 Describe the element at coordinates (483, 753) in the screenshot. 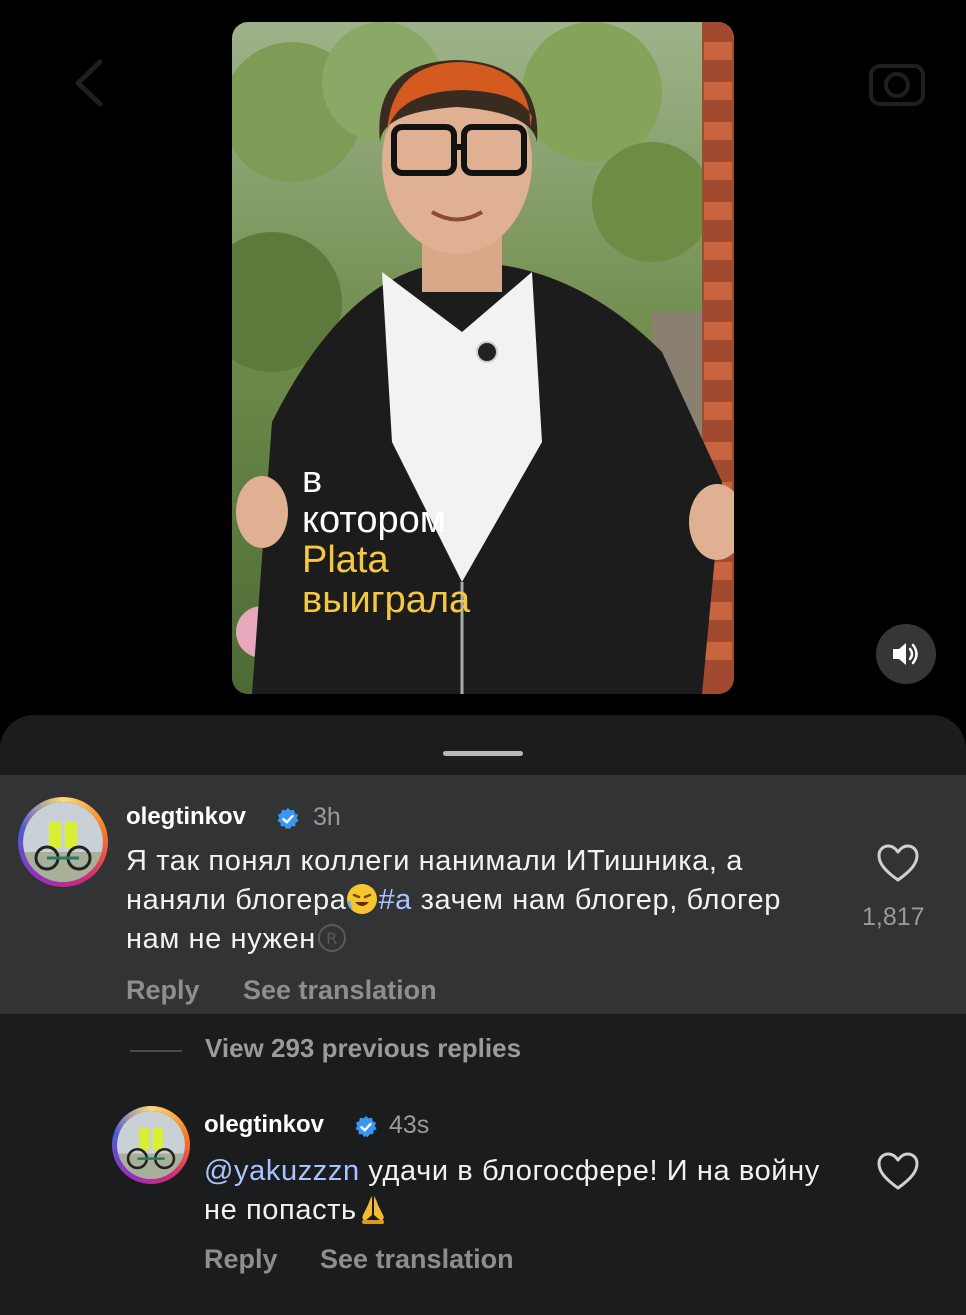

I see `sheet-drag-handle` at that location.